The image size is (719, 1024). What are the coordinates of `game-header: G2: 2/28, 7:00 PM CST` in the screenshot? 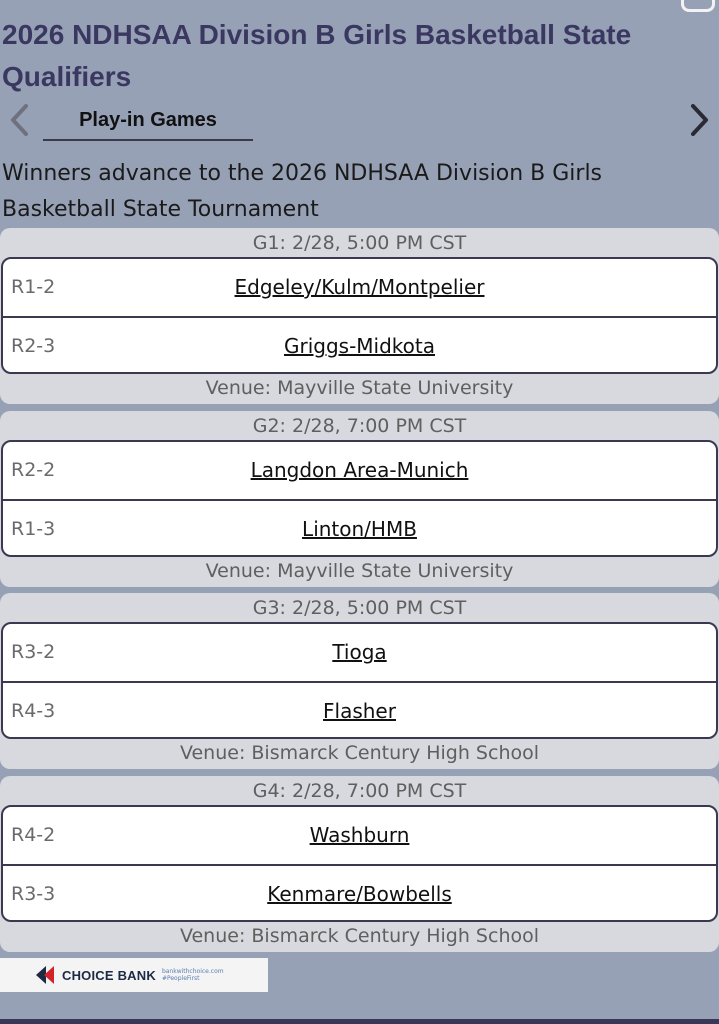 It's located at (359, 426).